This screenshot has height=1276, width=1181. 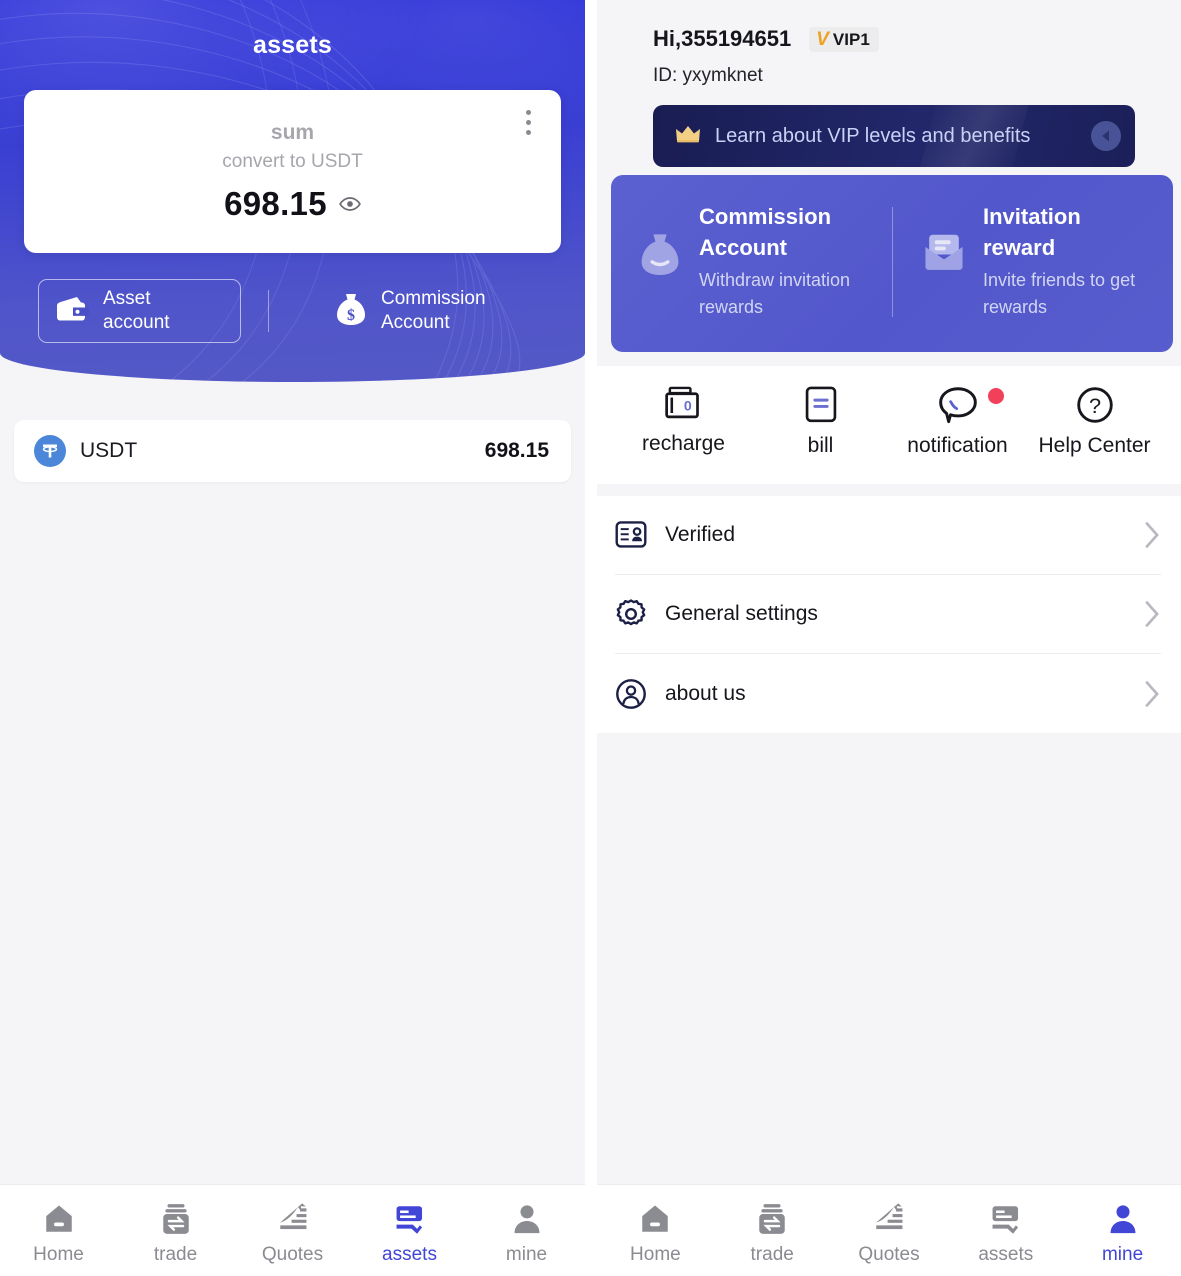 What do you see at coordinates (349, 204) in the screenshot?
I see `eye-icon` at bounding box center [349, 204].